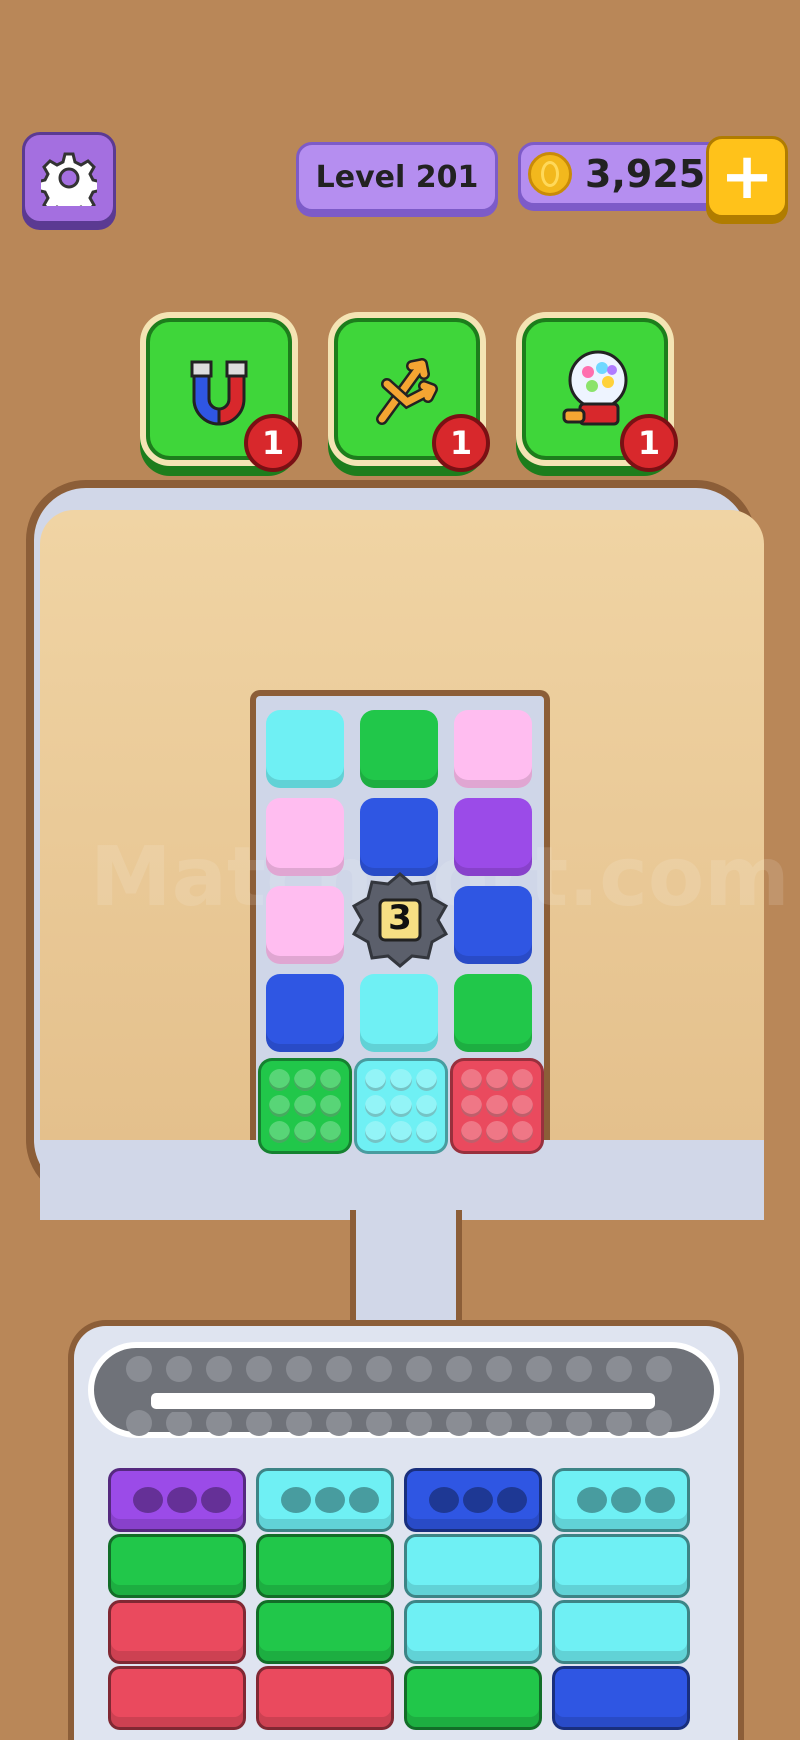 This screenshot has width=800, height=1740. I want to click on gumball-count: 1, so click(649, 443).